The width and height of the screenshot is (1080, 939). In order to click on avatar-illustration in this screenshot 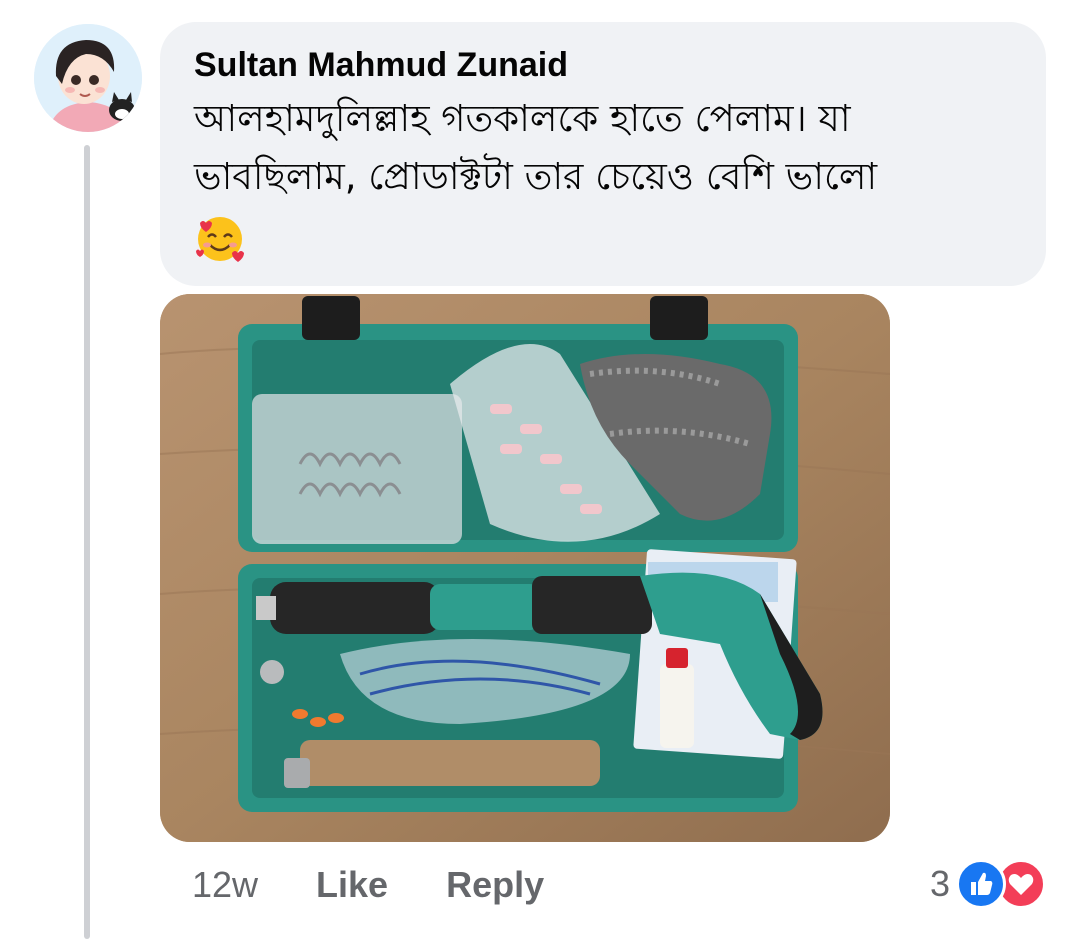, I will do `click(88, 78)`.